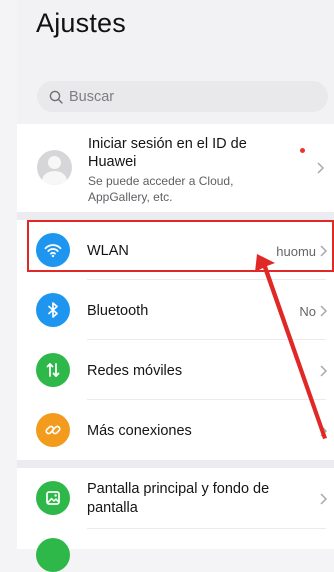 Image resolution: width=334 pixels, height=572 pixels. I want to click on settings-item-mobile-networks: Redes móviles, so click(175, 370).